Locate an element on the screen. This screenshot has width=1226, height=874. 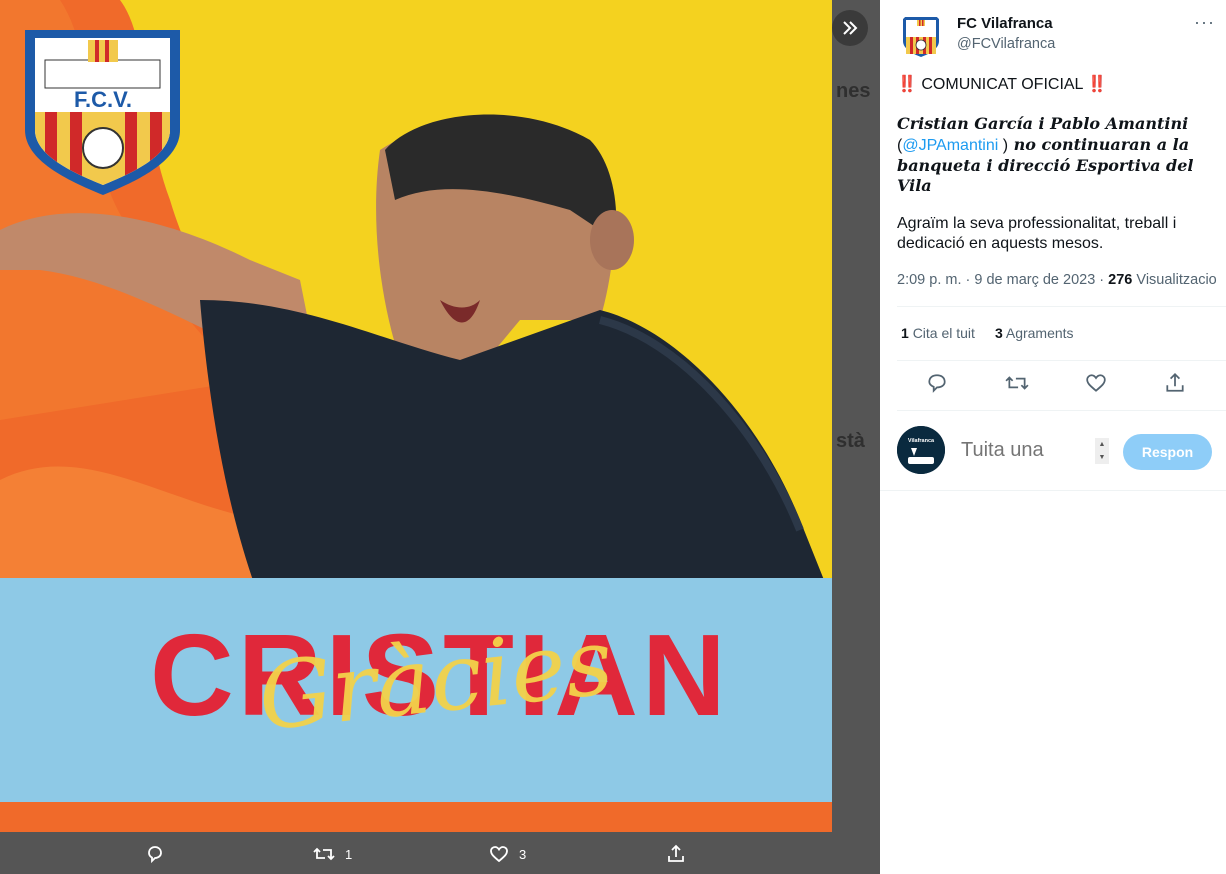
media-like-button: 3 is located at coordinates (507, 854).